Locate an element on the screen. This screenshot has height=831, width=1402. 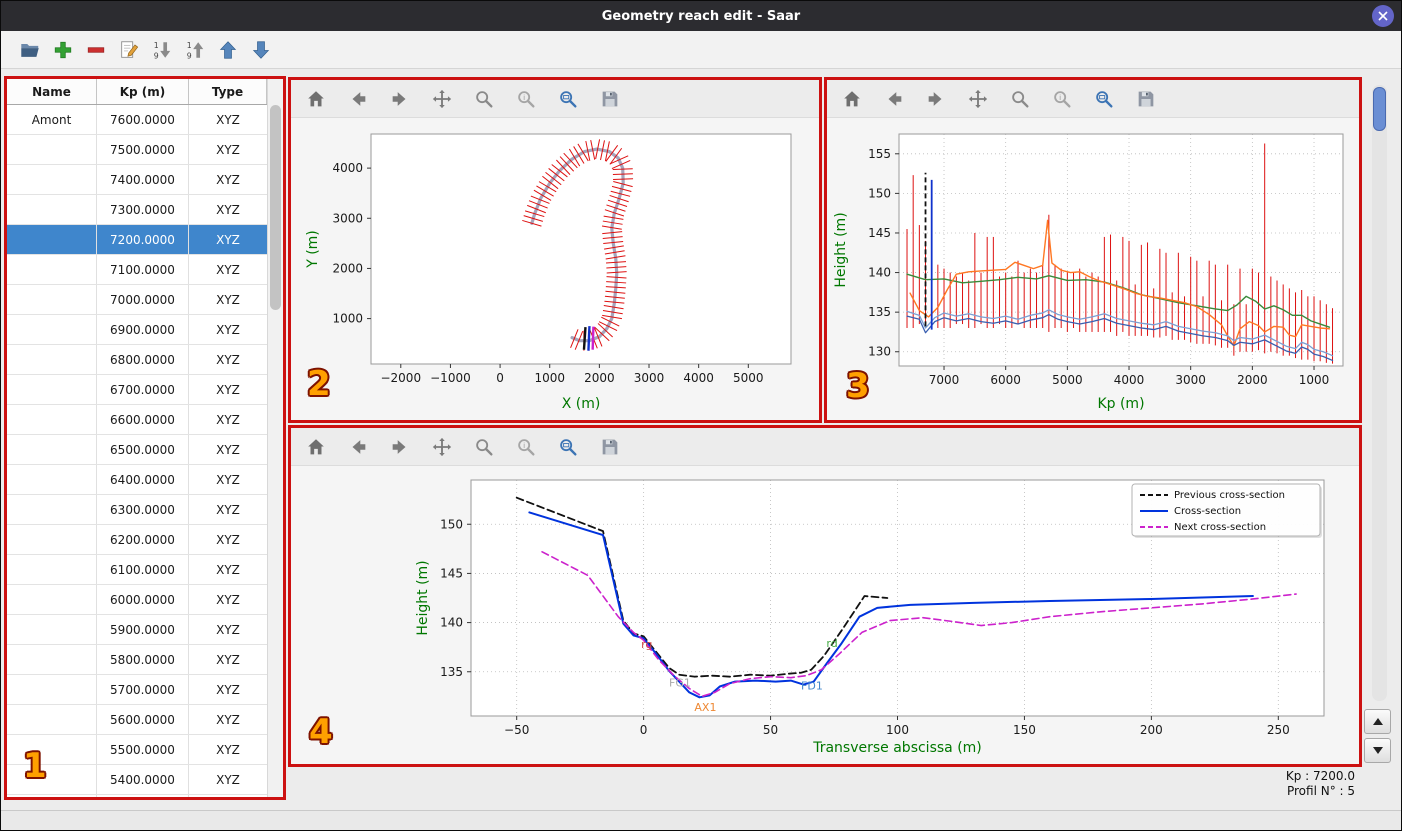
table-row: 6100.0000 XYZ is located at coordinates (137, 570).